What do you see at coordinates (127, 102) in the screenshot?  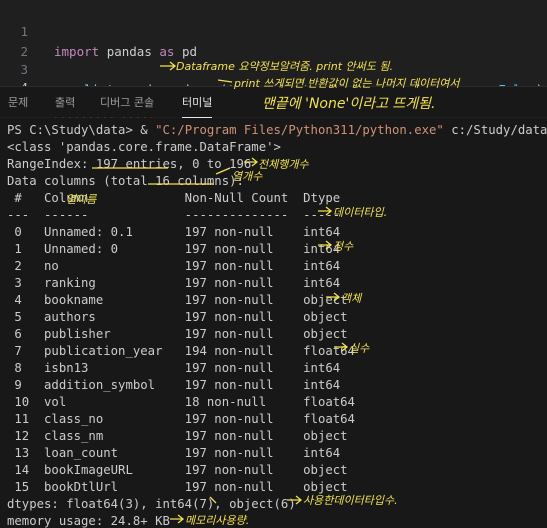 I see `tab-debug-console: 디버그 콘솔` at bounding box center [127, 102].